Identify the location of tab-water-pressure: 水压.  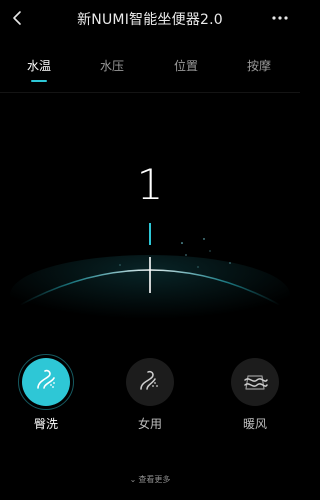
(112, 65).